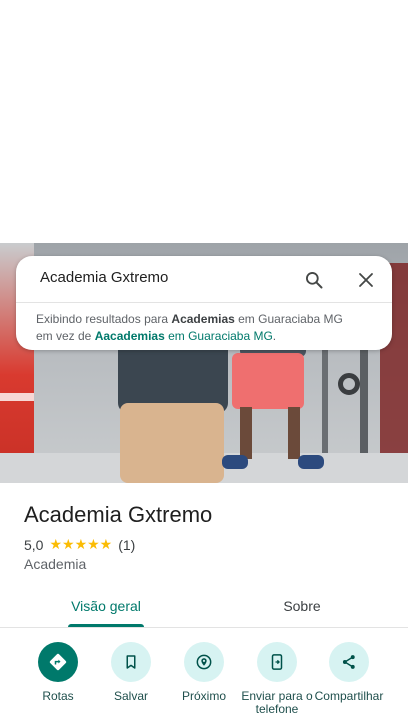  Describe the element at coordinates (130, 696) in the screenshot. I see `save-label: Salvar` at that location.